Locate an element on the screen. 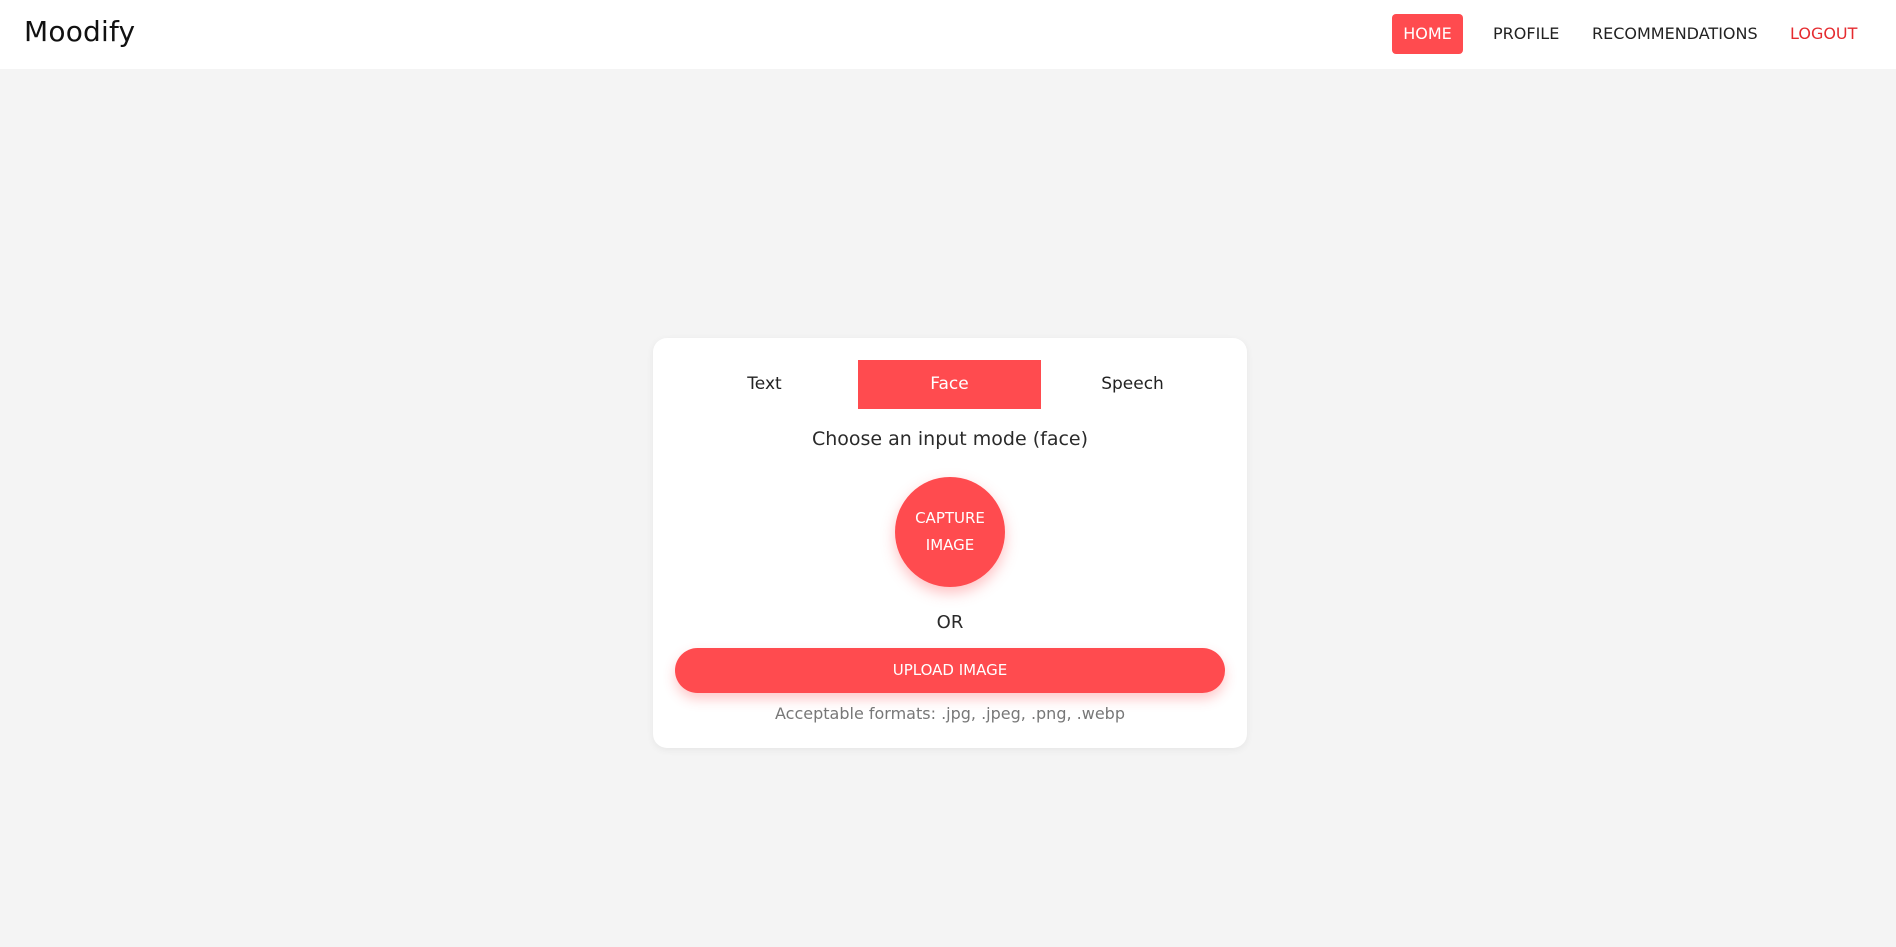 Image resolution: width=1896 pixels, height=947 pixels. capture-label-line-1: CAPTURE is located at coordinates (950, 518).